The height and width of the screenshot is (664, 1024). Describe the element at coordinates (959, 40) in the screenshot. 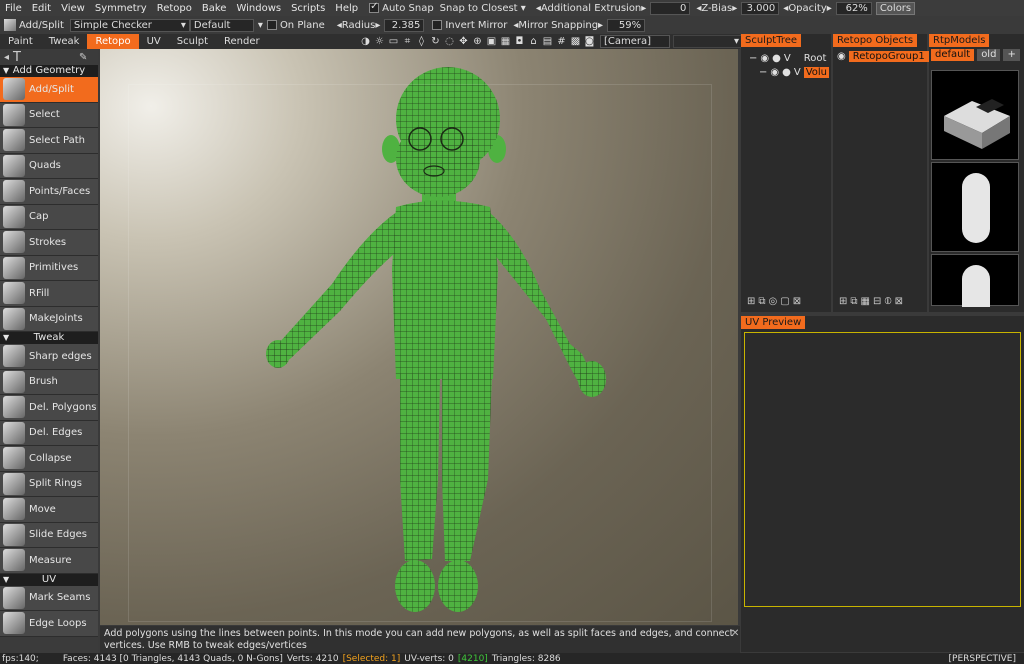

I see `rtp-models-title: RtpModels` at that location.